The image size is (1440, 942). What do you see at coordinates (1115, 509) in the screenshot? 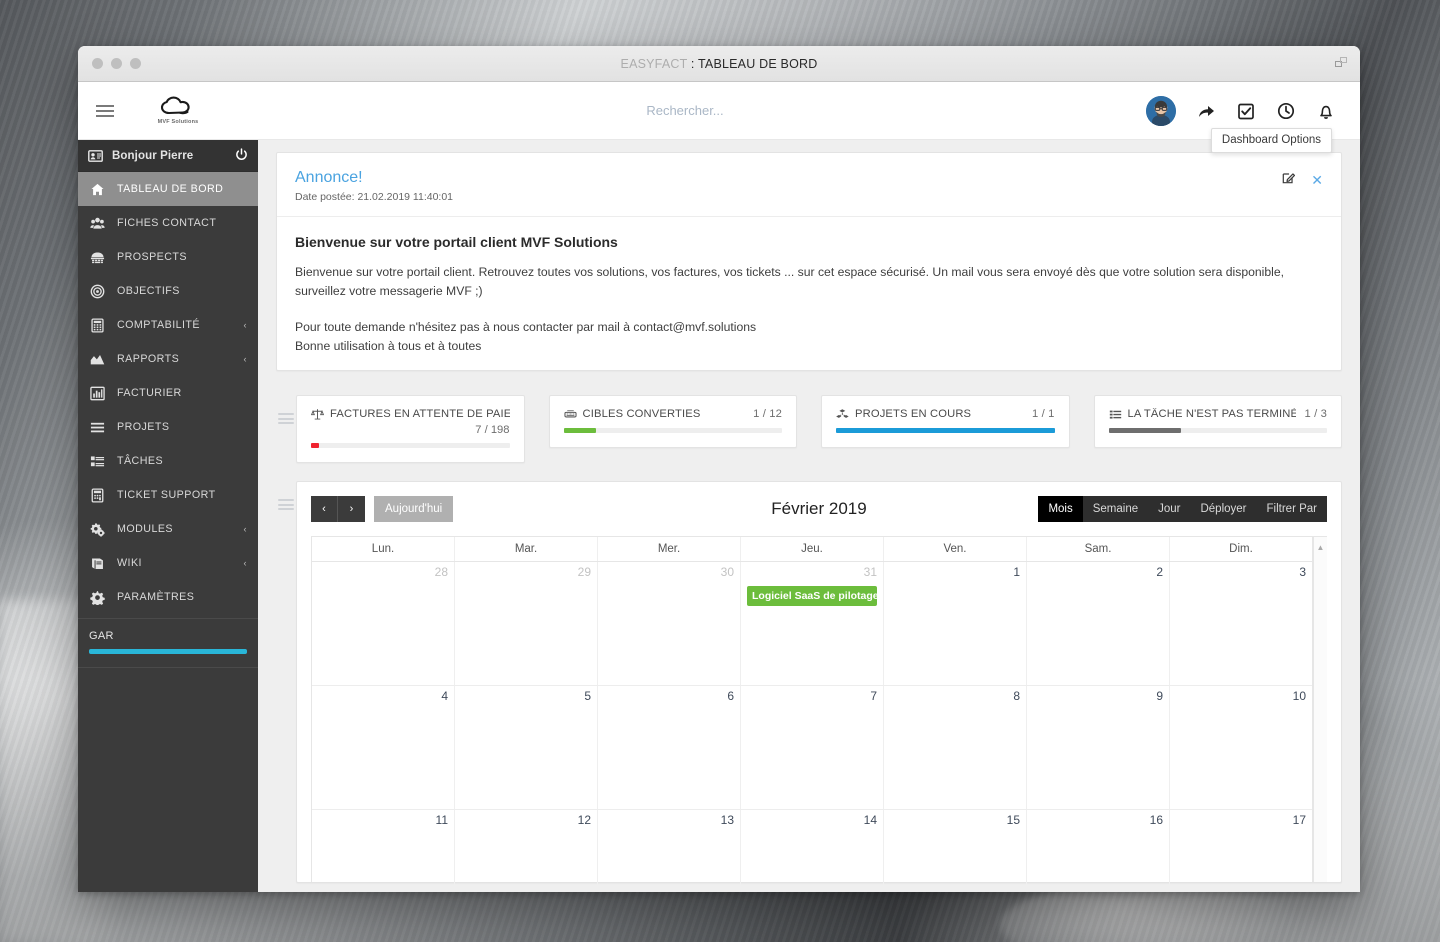
I see `calendar-view-semaine: Semaine` at bounding box center [1115, 509].